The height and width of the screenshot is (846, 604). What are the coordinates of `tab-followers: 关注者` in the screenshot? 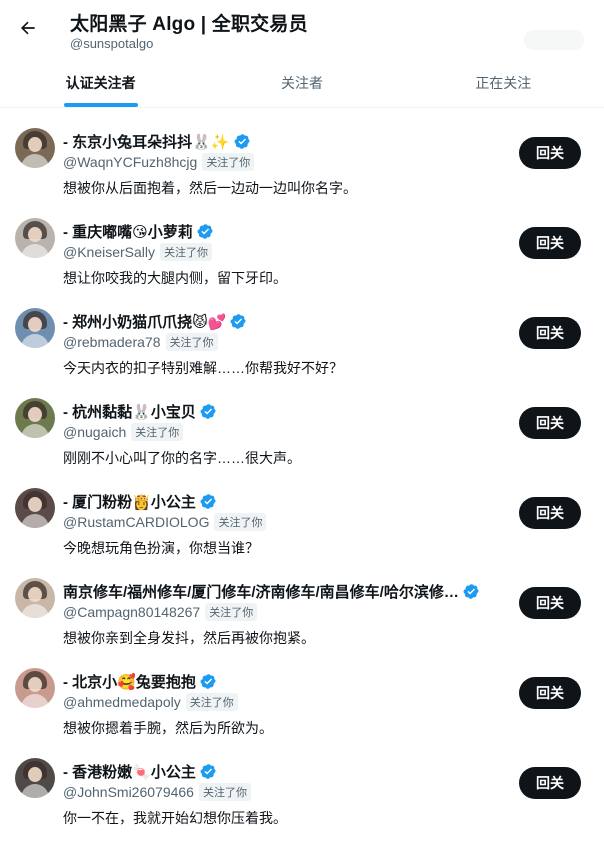 It's located at (301, 83).